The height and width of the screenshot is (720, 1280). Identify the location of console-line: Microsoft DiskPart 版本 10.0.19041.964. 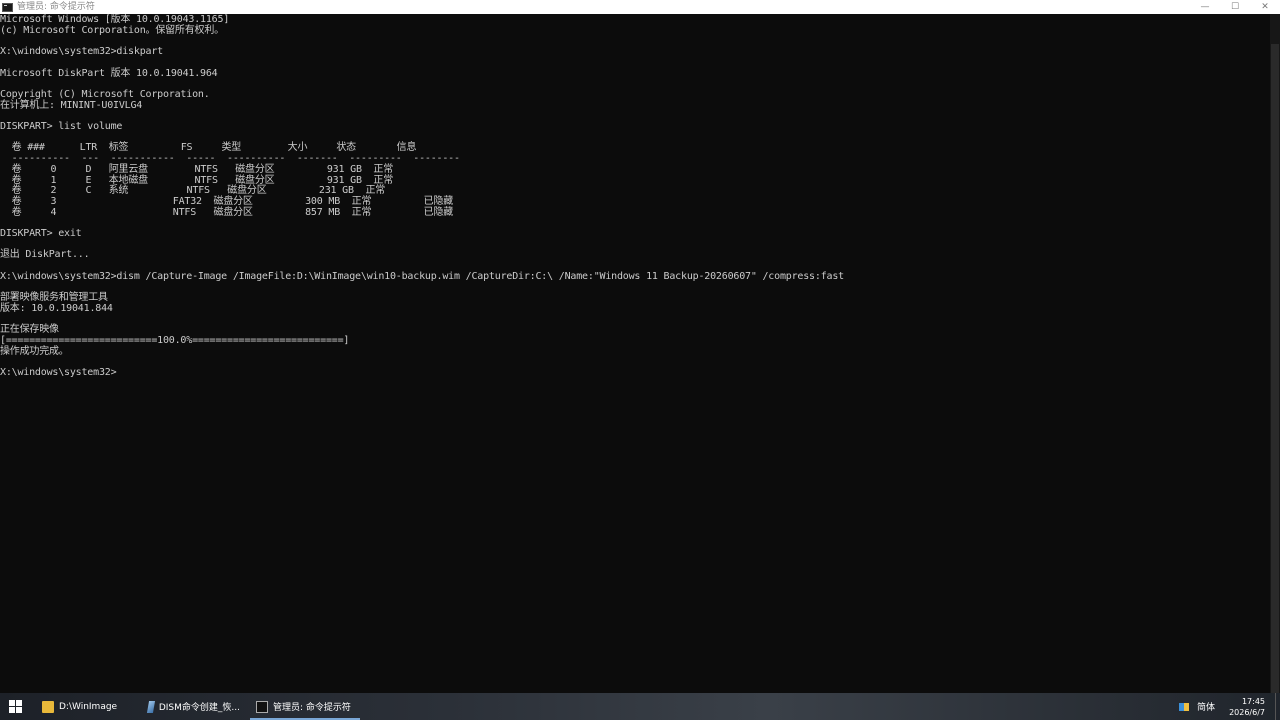
(109, 73).